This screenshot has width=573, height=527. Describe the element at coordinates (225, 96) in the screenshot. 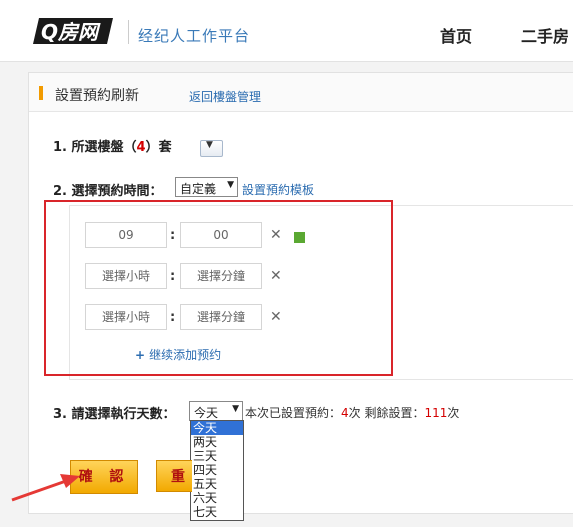

I see `back-to-listing-link: 返回樓盤管理` at that location.